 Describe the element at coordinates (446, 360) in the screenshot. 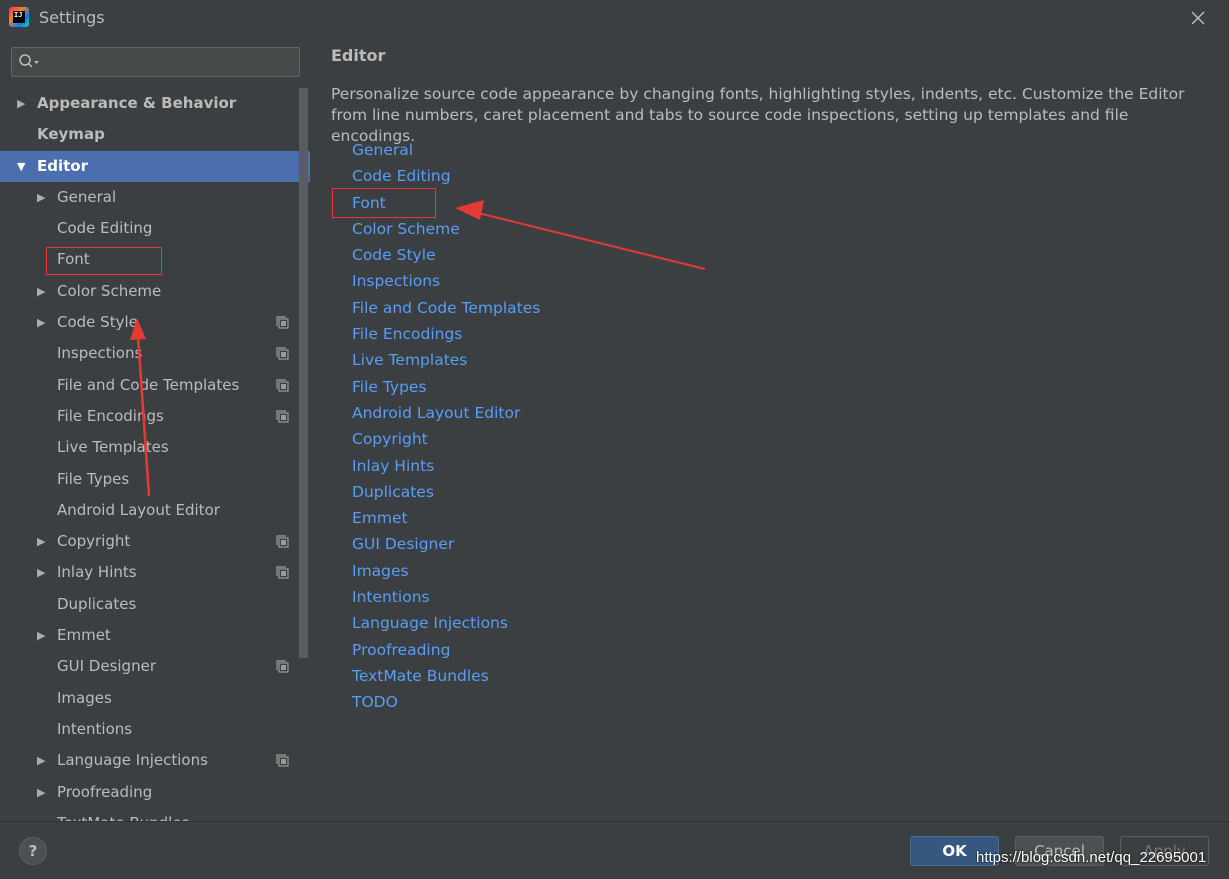

I see `link-live-templates: Live Templates` at that location.